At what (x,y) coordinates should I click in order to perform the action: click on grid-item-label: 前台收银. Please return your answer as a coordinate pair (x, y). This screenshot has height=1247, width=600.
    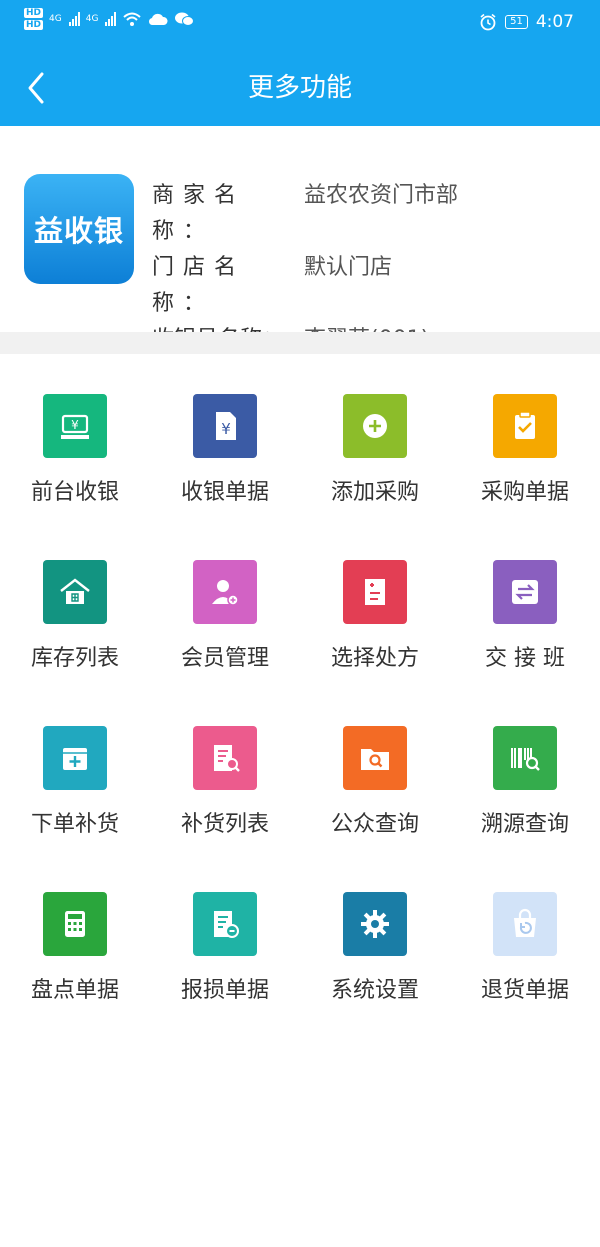
    Looking at the image, I should click on (74, 492).